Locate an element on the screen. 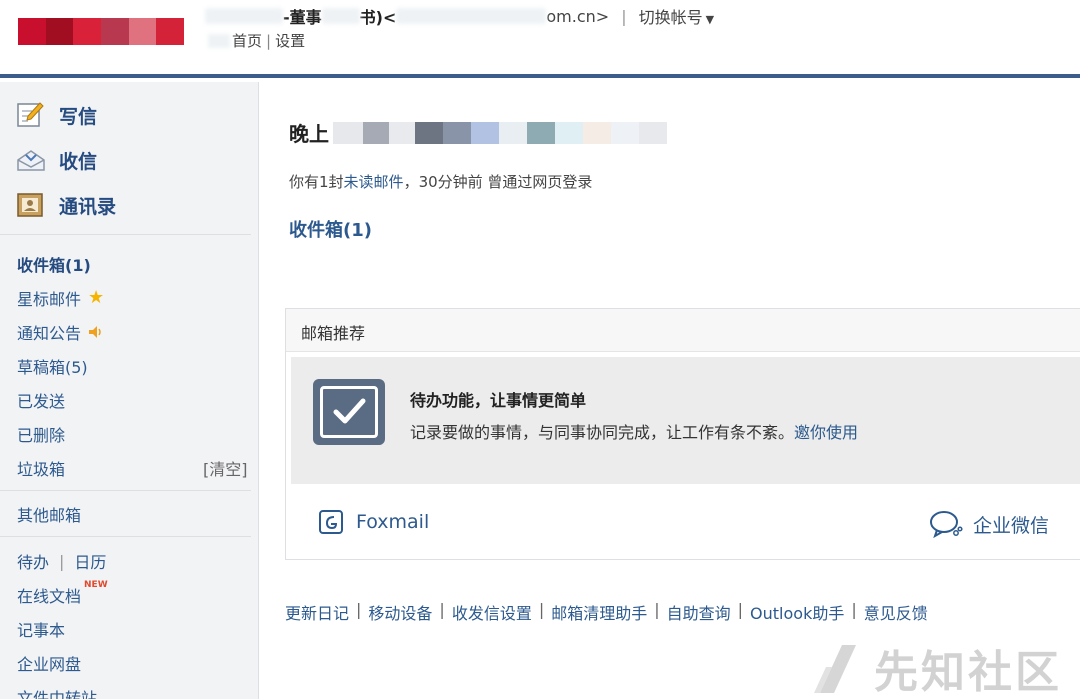 The height and width of the screenshot is (699, 1080). account-title-end: 书)< is located at coordinates (378, 17).